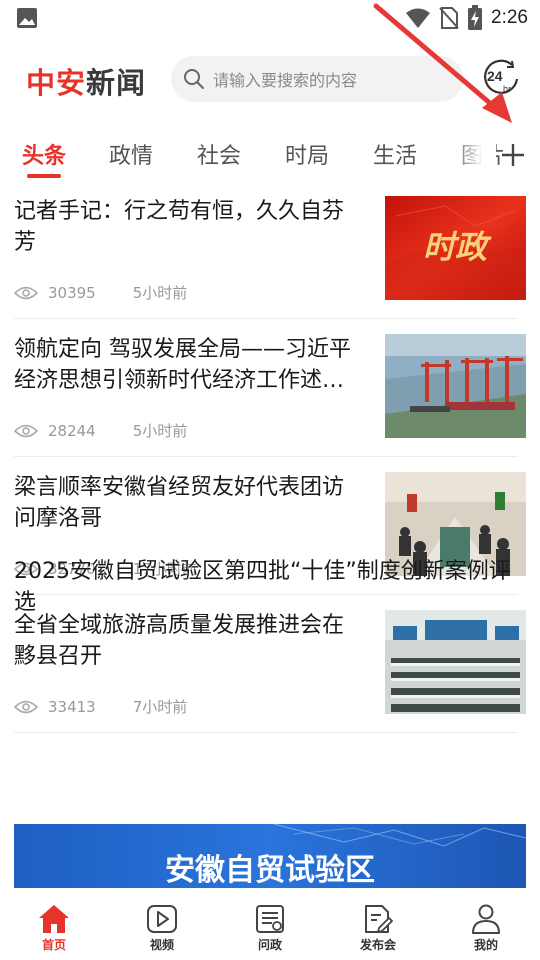 The height and width of the screenshot is (960, 540). What do you see at coordinates (379, 919) in the screenshot?
I see `edit-document-icon` at bounding box center [379, 919].